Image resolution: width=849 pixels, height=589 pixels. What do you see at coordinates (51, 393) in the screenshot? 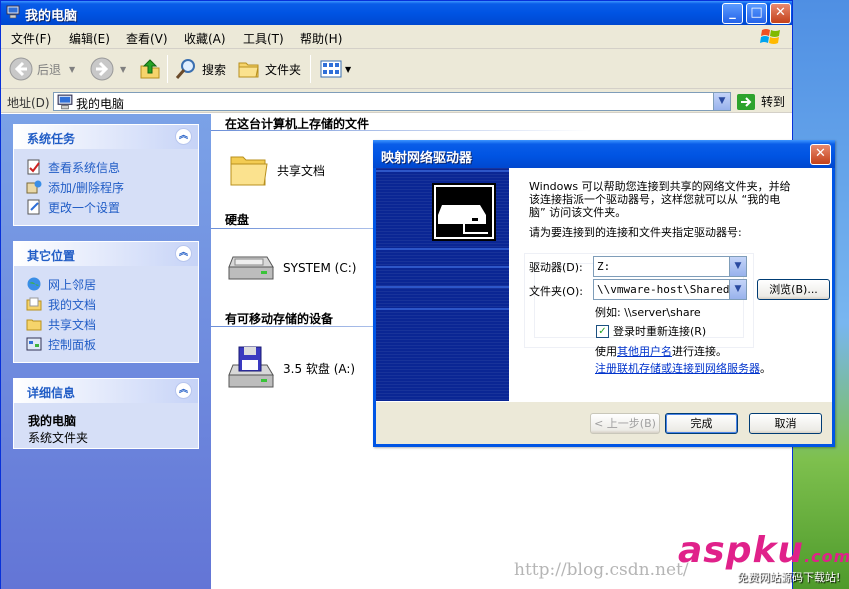
I see `details-title: 详细信息` at bounding box center [51, 393].